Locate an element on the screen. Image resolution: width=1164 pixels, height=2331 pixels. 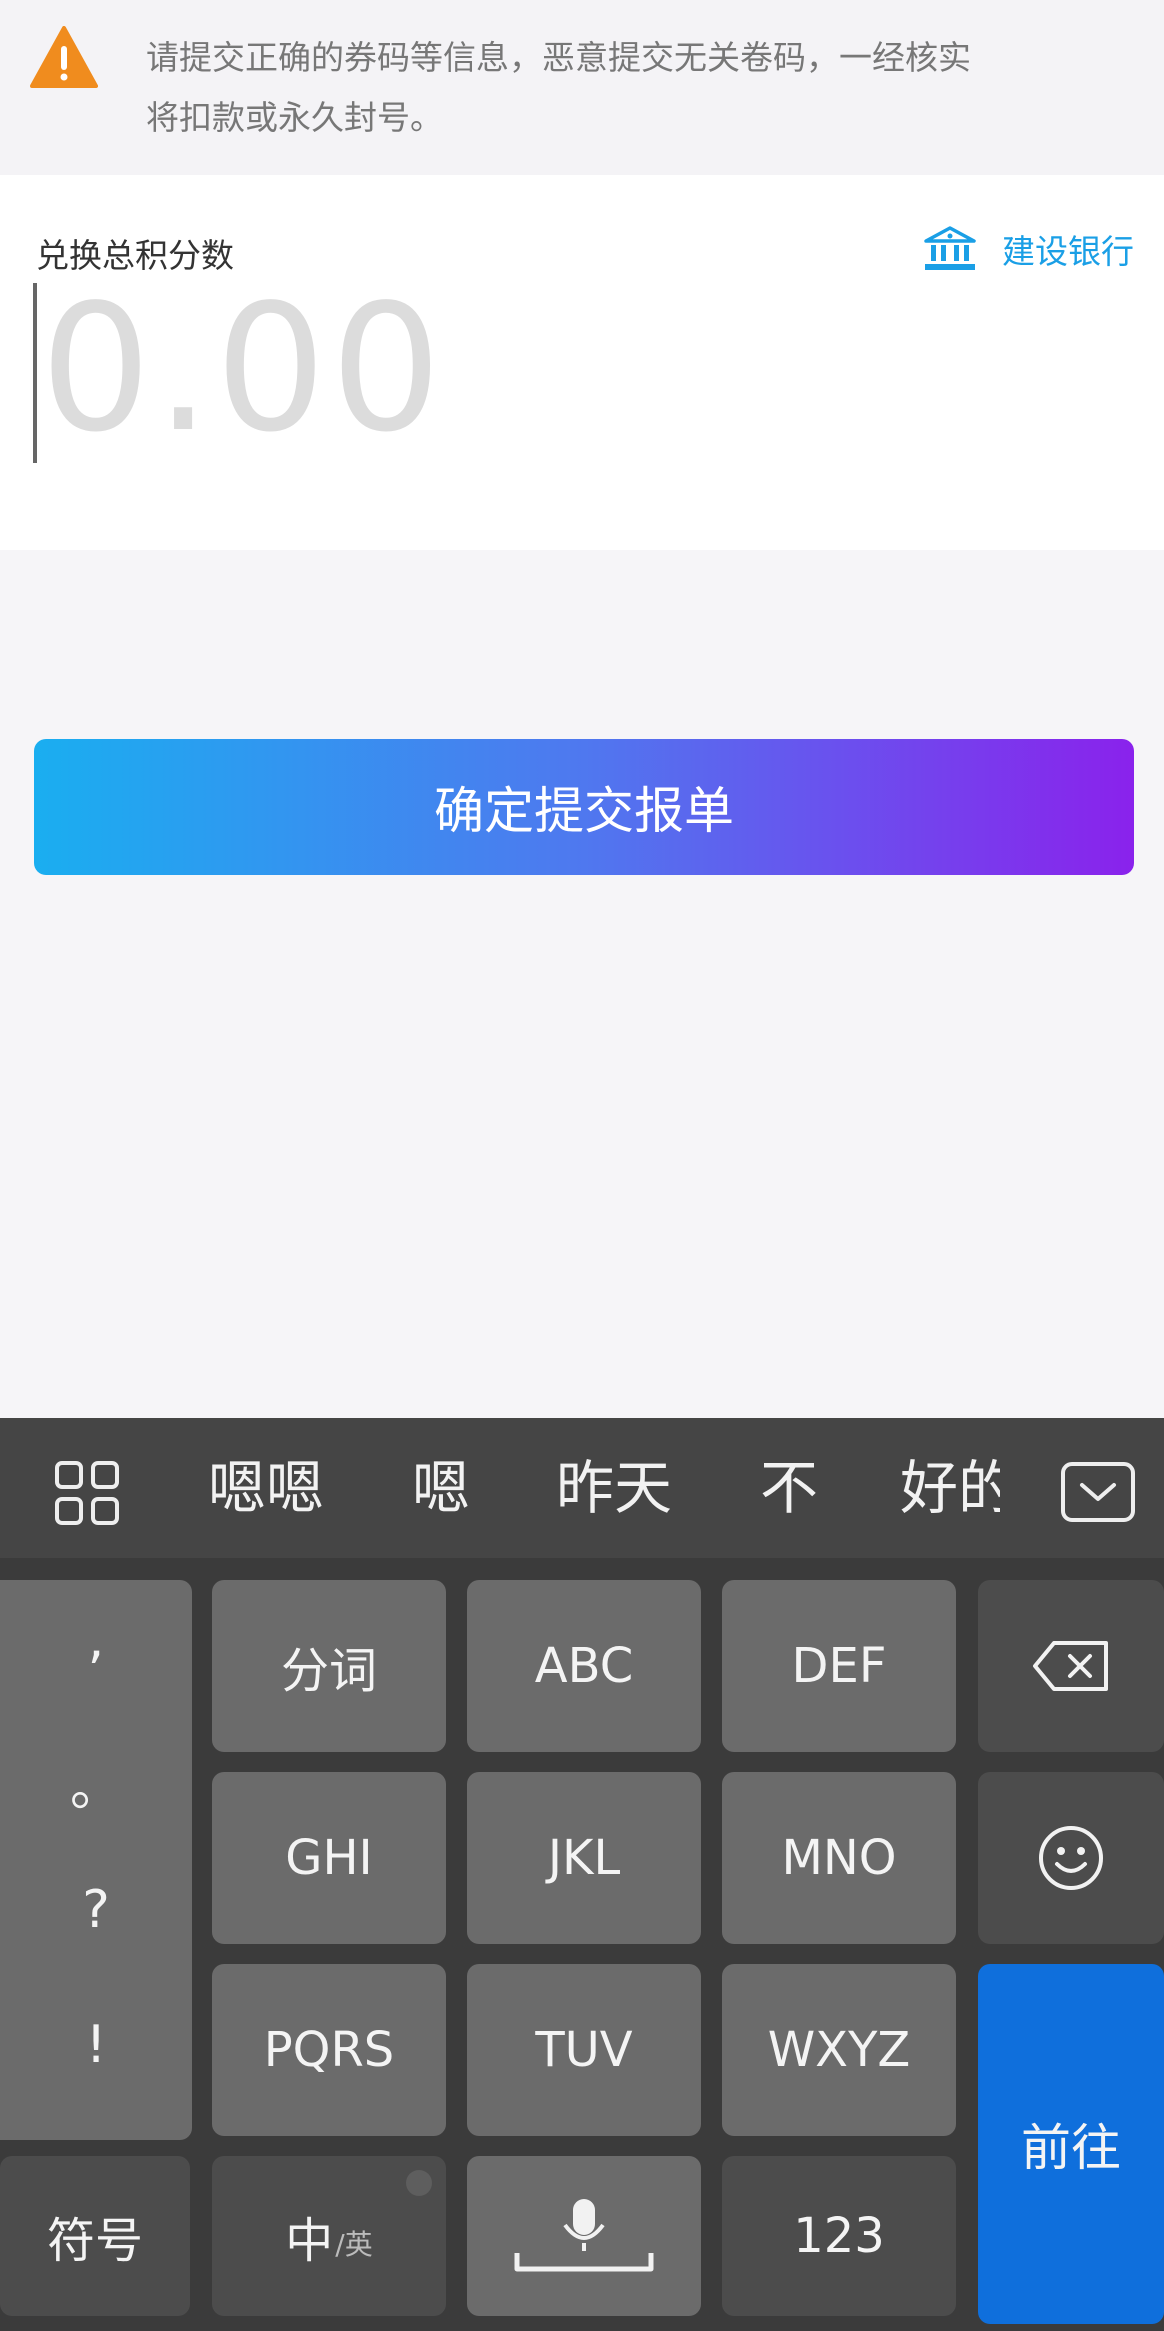
mode-indicator-dot is located at coordinates (419, 2183).